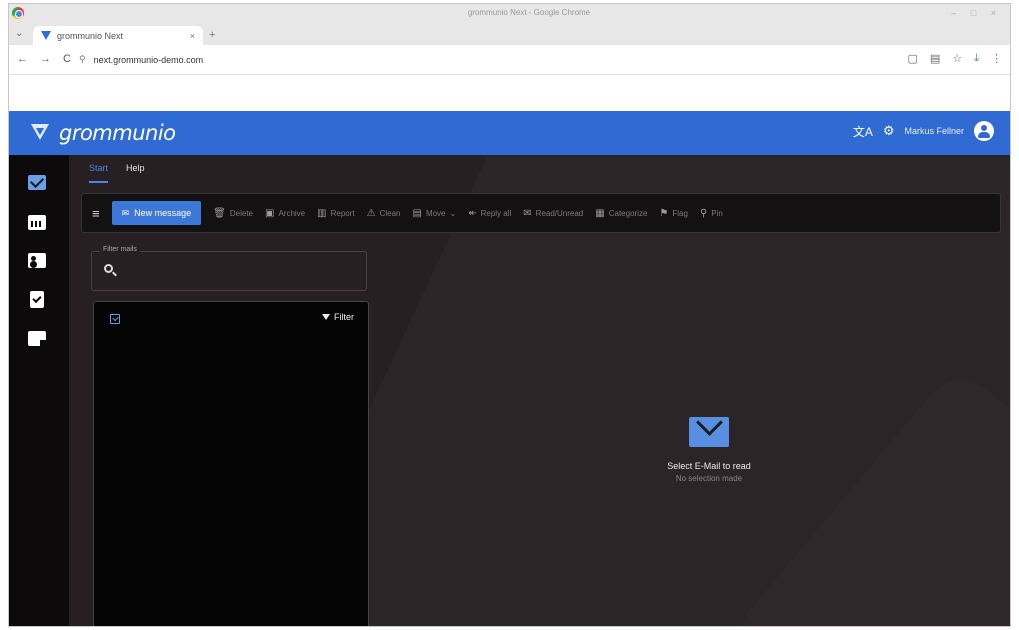  Describe the element at coordinates (417, 213) in the screenshot. I see `move-icon: ▤` at that location.